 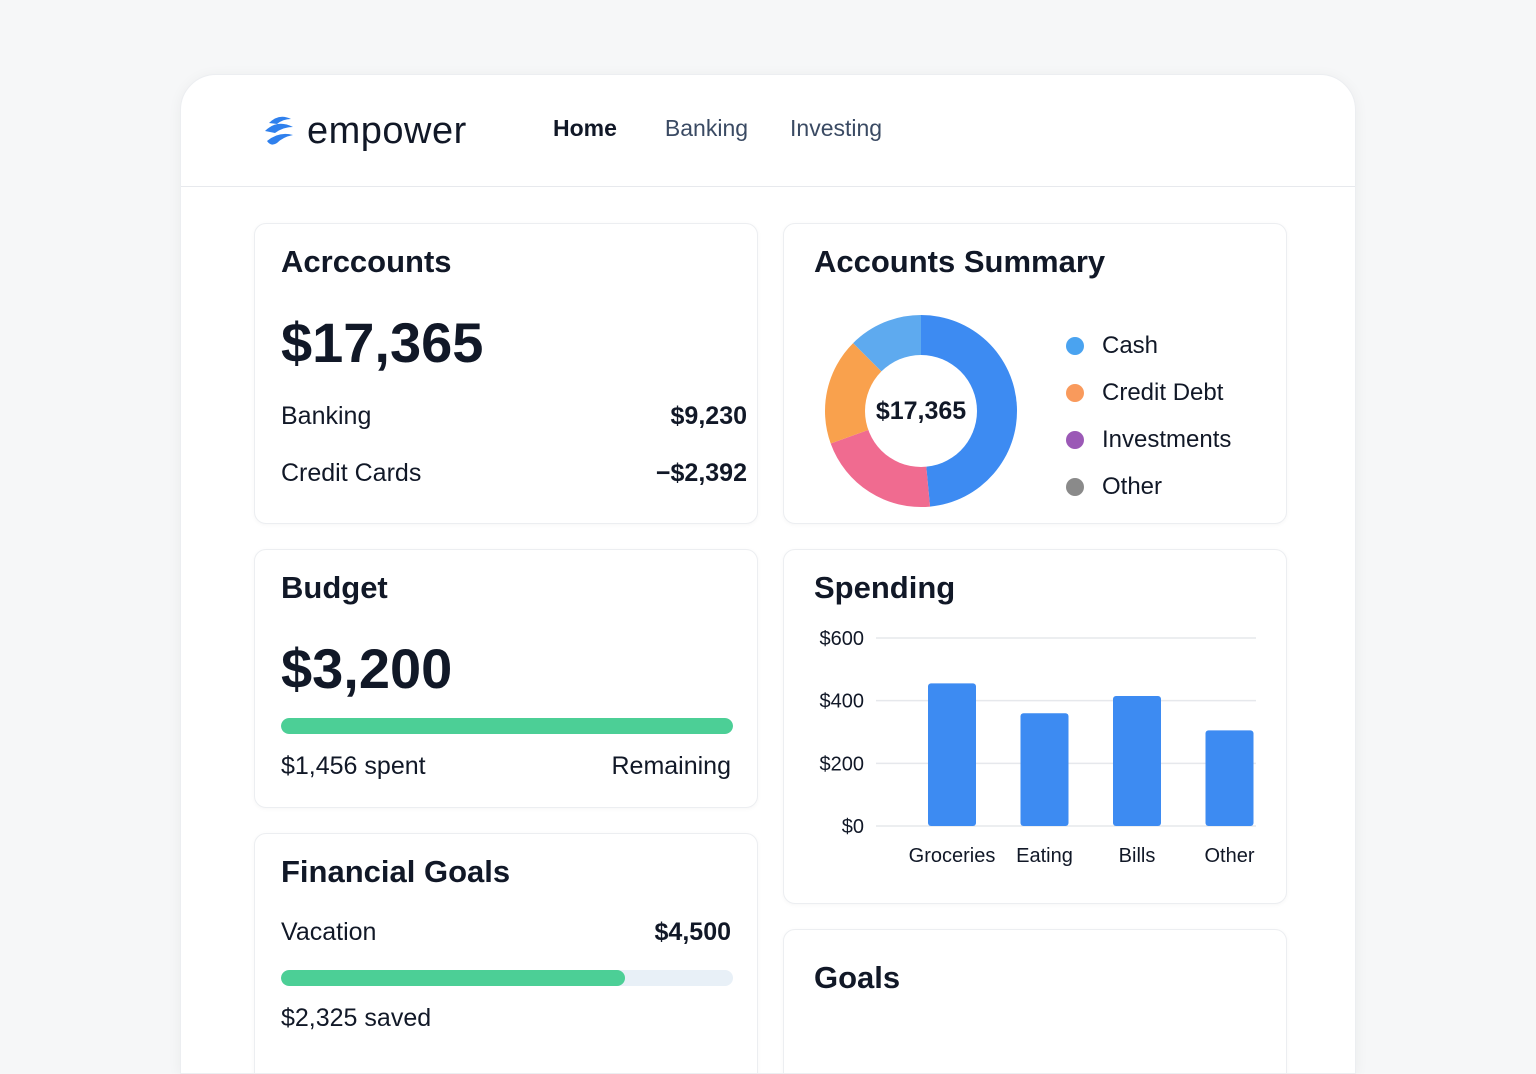 I want to click on nav-item-investing: Investing, so click(x=836, y=128).